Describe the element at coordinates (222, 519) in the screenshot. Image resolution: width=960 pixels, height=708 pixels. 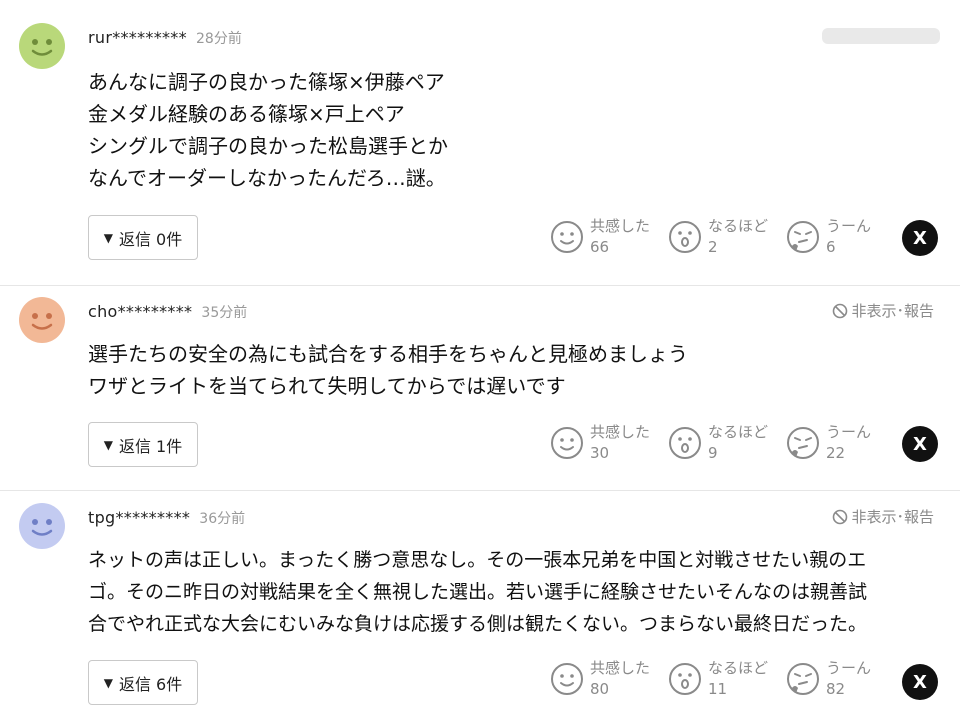
I see `comment-time: 36分前` at that location.